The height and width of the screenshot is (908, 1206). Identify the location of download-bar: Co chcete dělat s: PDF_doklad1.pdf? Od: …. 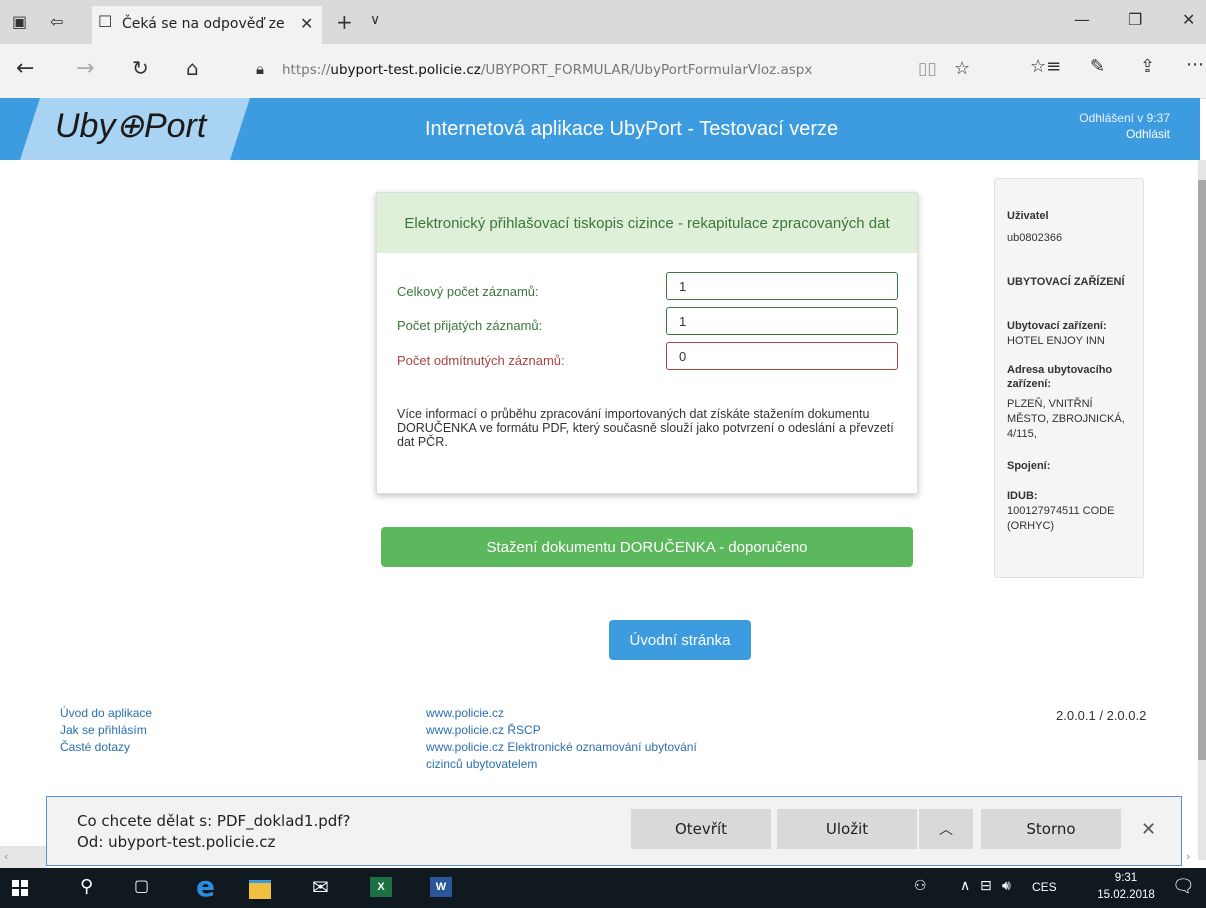
(614, 831).